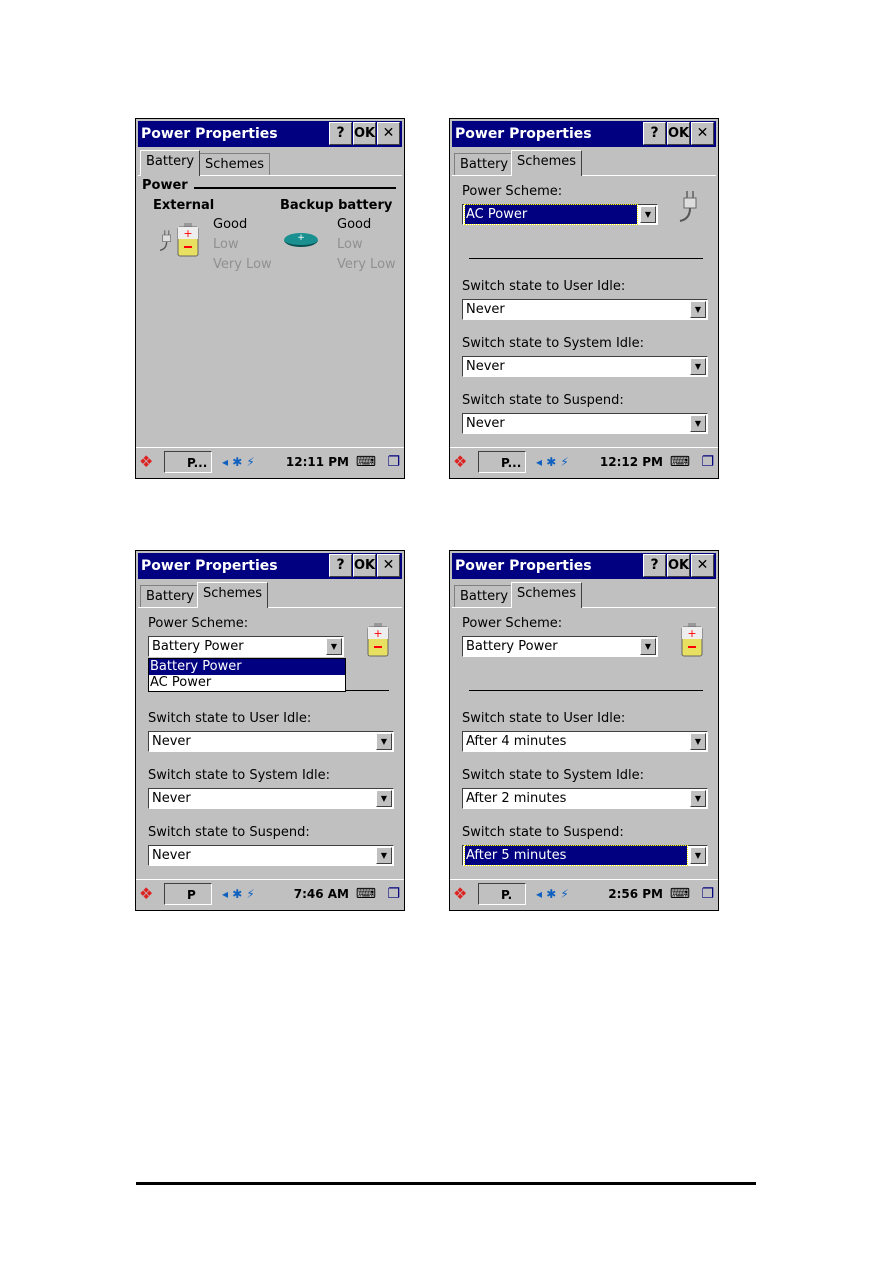 This screenshot has height=1263, width=893. Describe the element at coordinates (188, 894) in the screenshot. I see `taskbar-app-button: P` at that location.